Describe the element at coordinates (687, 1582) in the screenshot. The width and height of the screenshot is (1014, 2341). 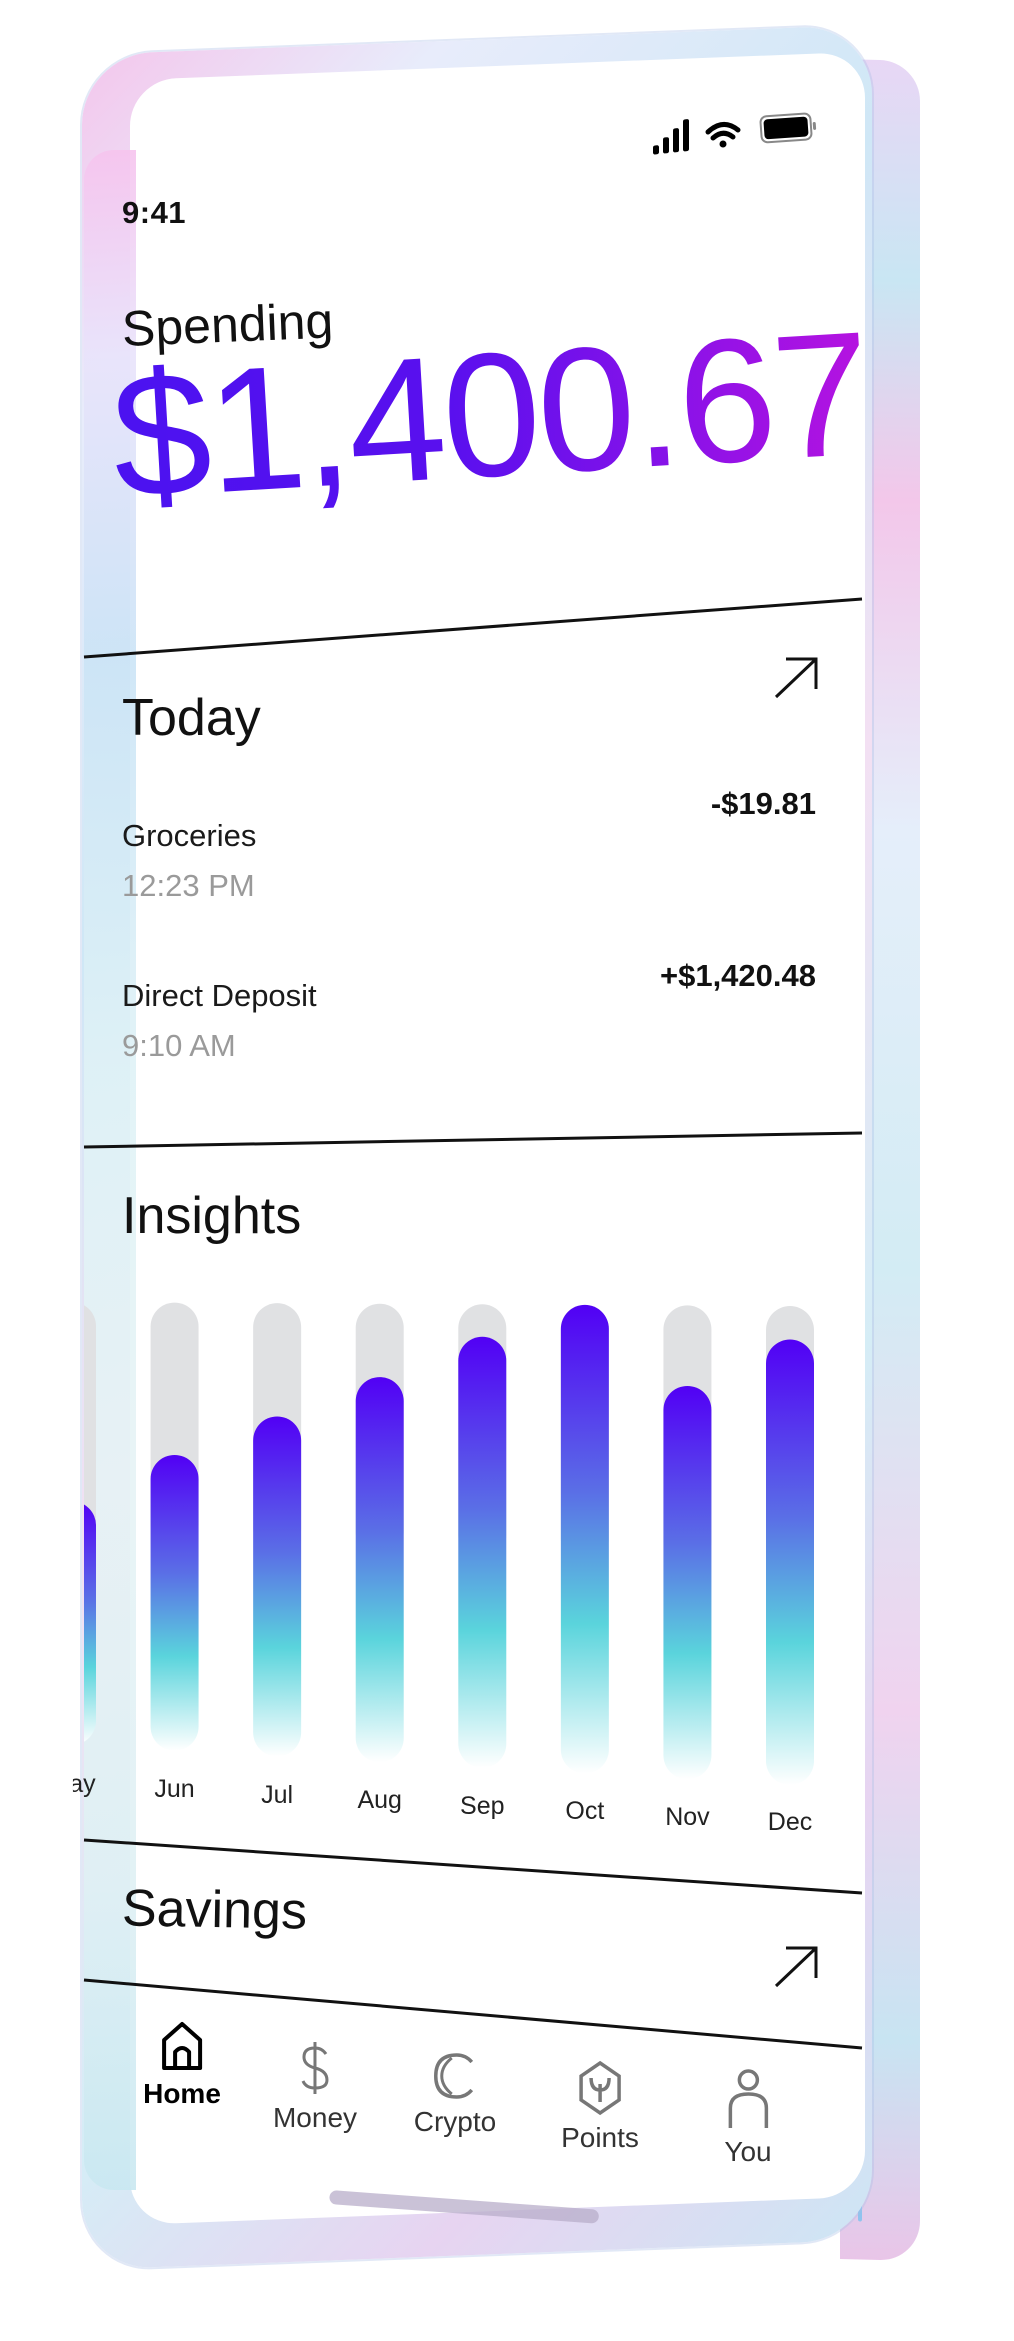
I see `bar-nov` at that location.